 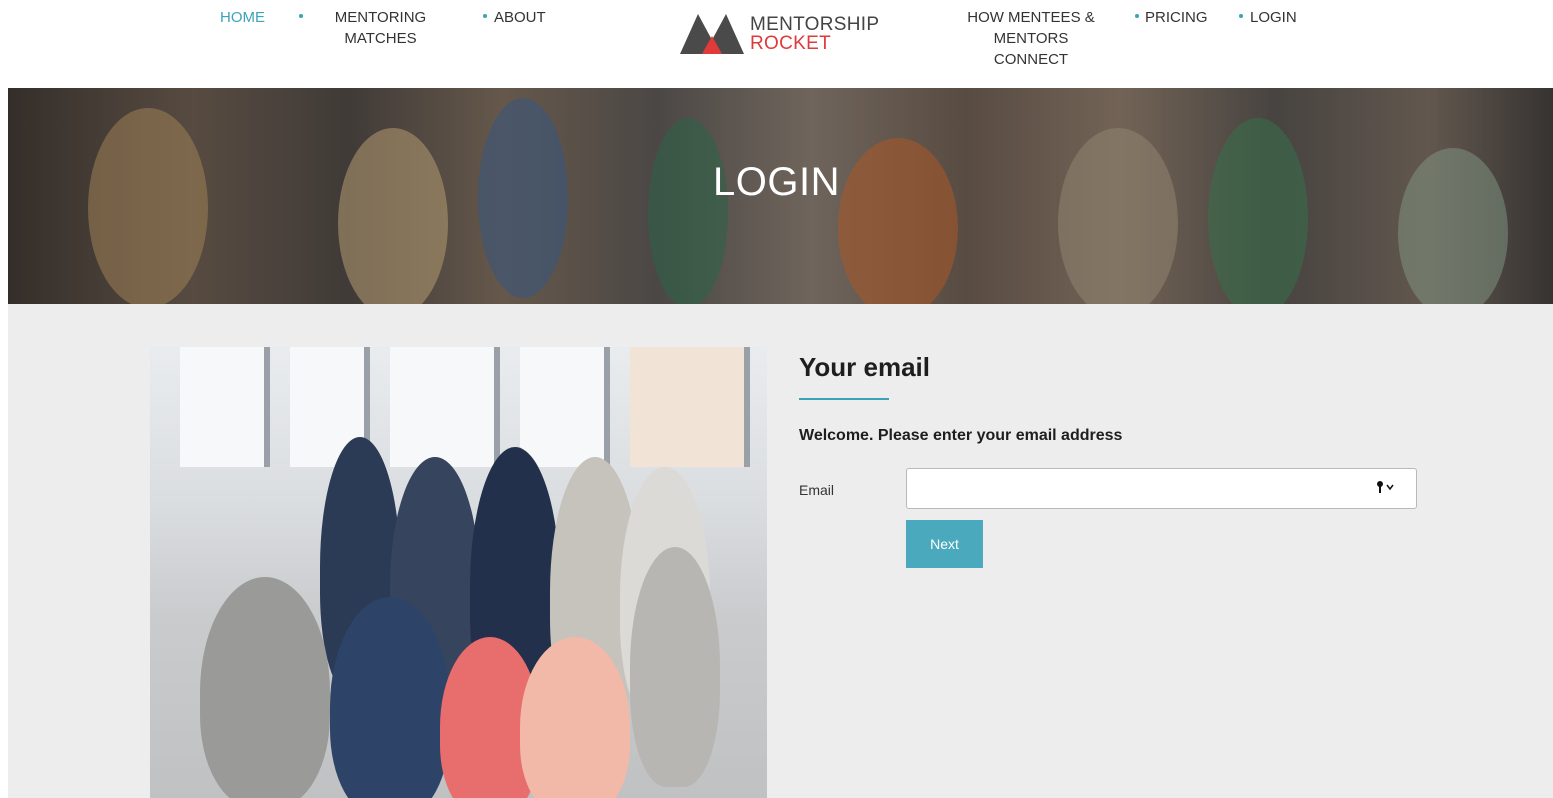 I want to click on nav-login: LOGIN, so click(x=1273, y=17).